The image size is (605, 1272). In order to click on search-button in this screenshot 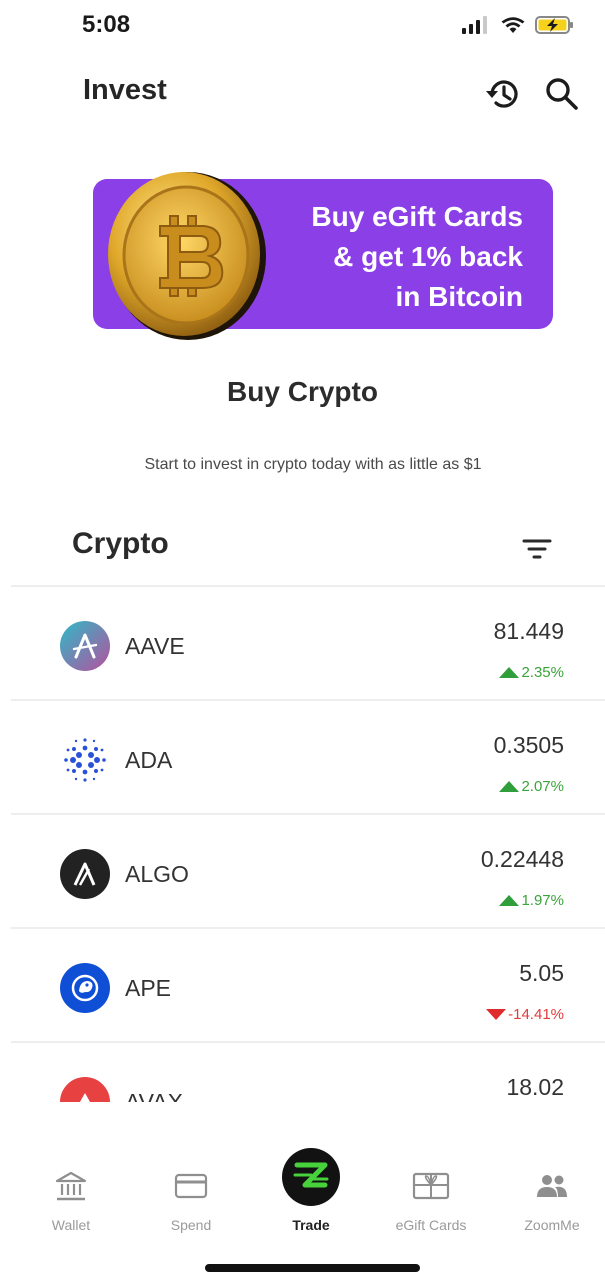, I will do `click(562, 94)`.